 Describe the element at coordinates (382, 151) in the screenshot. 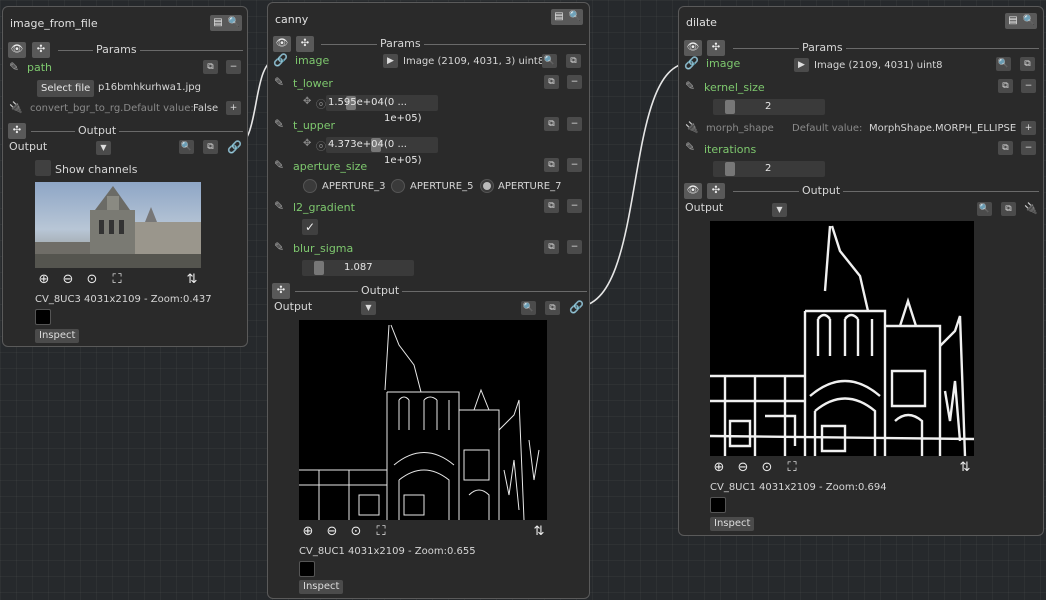

I see `t-upper-slider: 4.373e+04 (0 ... 1e+05)` at that location.